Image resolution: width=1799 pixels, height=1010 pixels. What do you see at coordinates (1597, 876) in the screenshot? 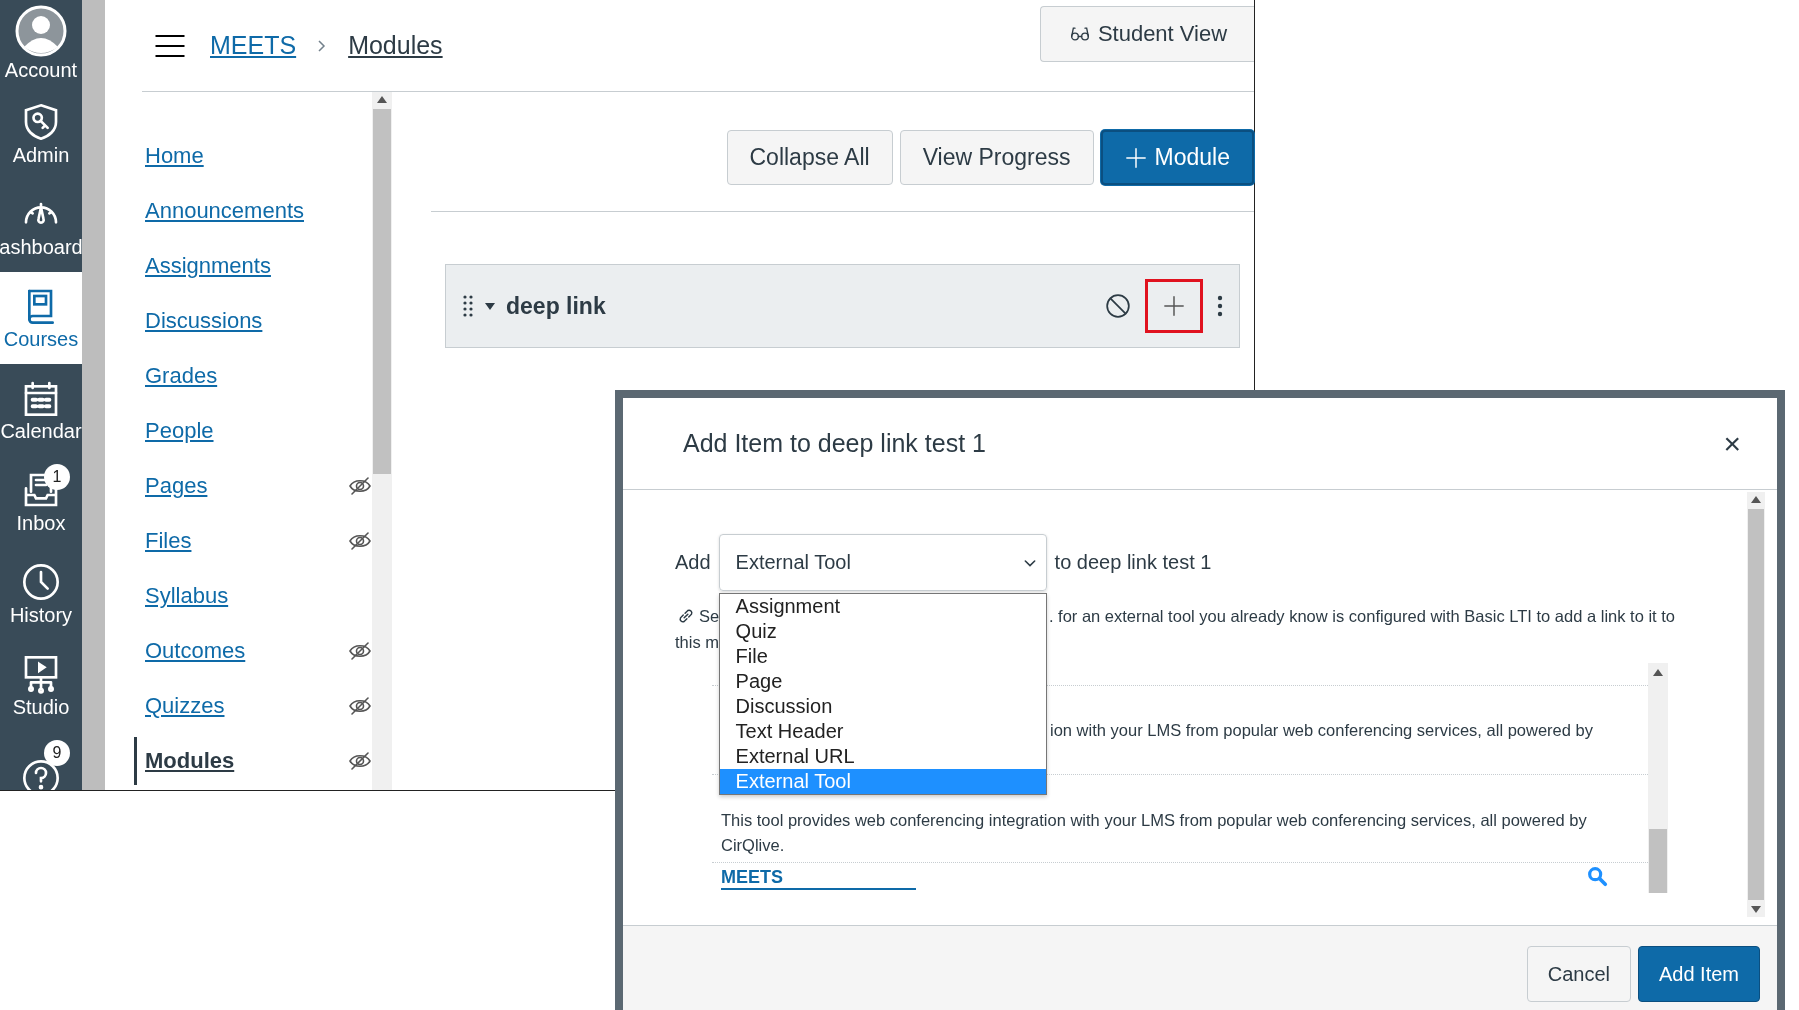
I see `search-icon` at bounding box center [1597, 876].